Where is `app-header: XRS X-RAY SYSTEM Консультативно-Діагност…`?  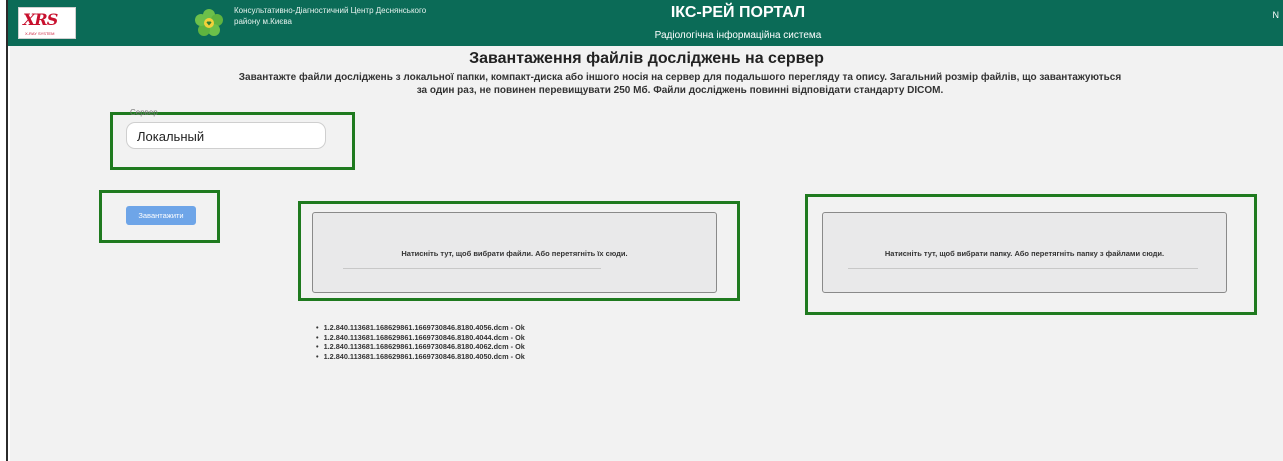
app-header: XRS X-RAY SYSTEM Консультативно-Діагност… is located at coordinates (645, 23).